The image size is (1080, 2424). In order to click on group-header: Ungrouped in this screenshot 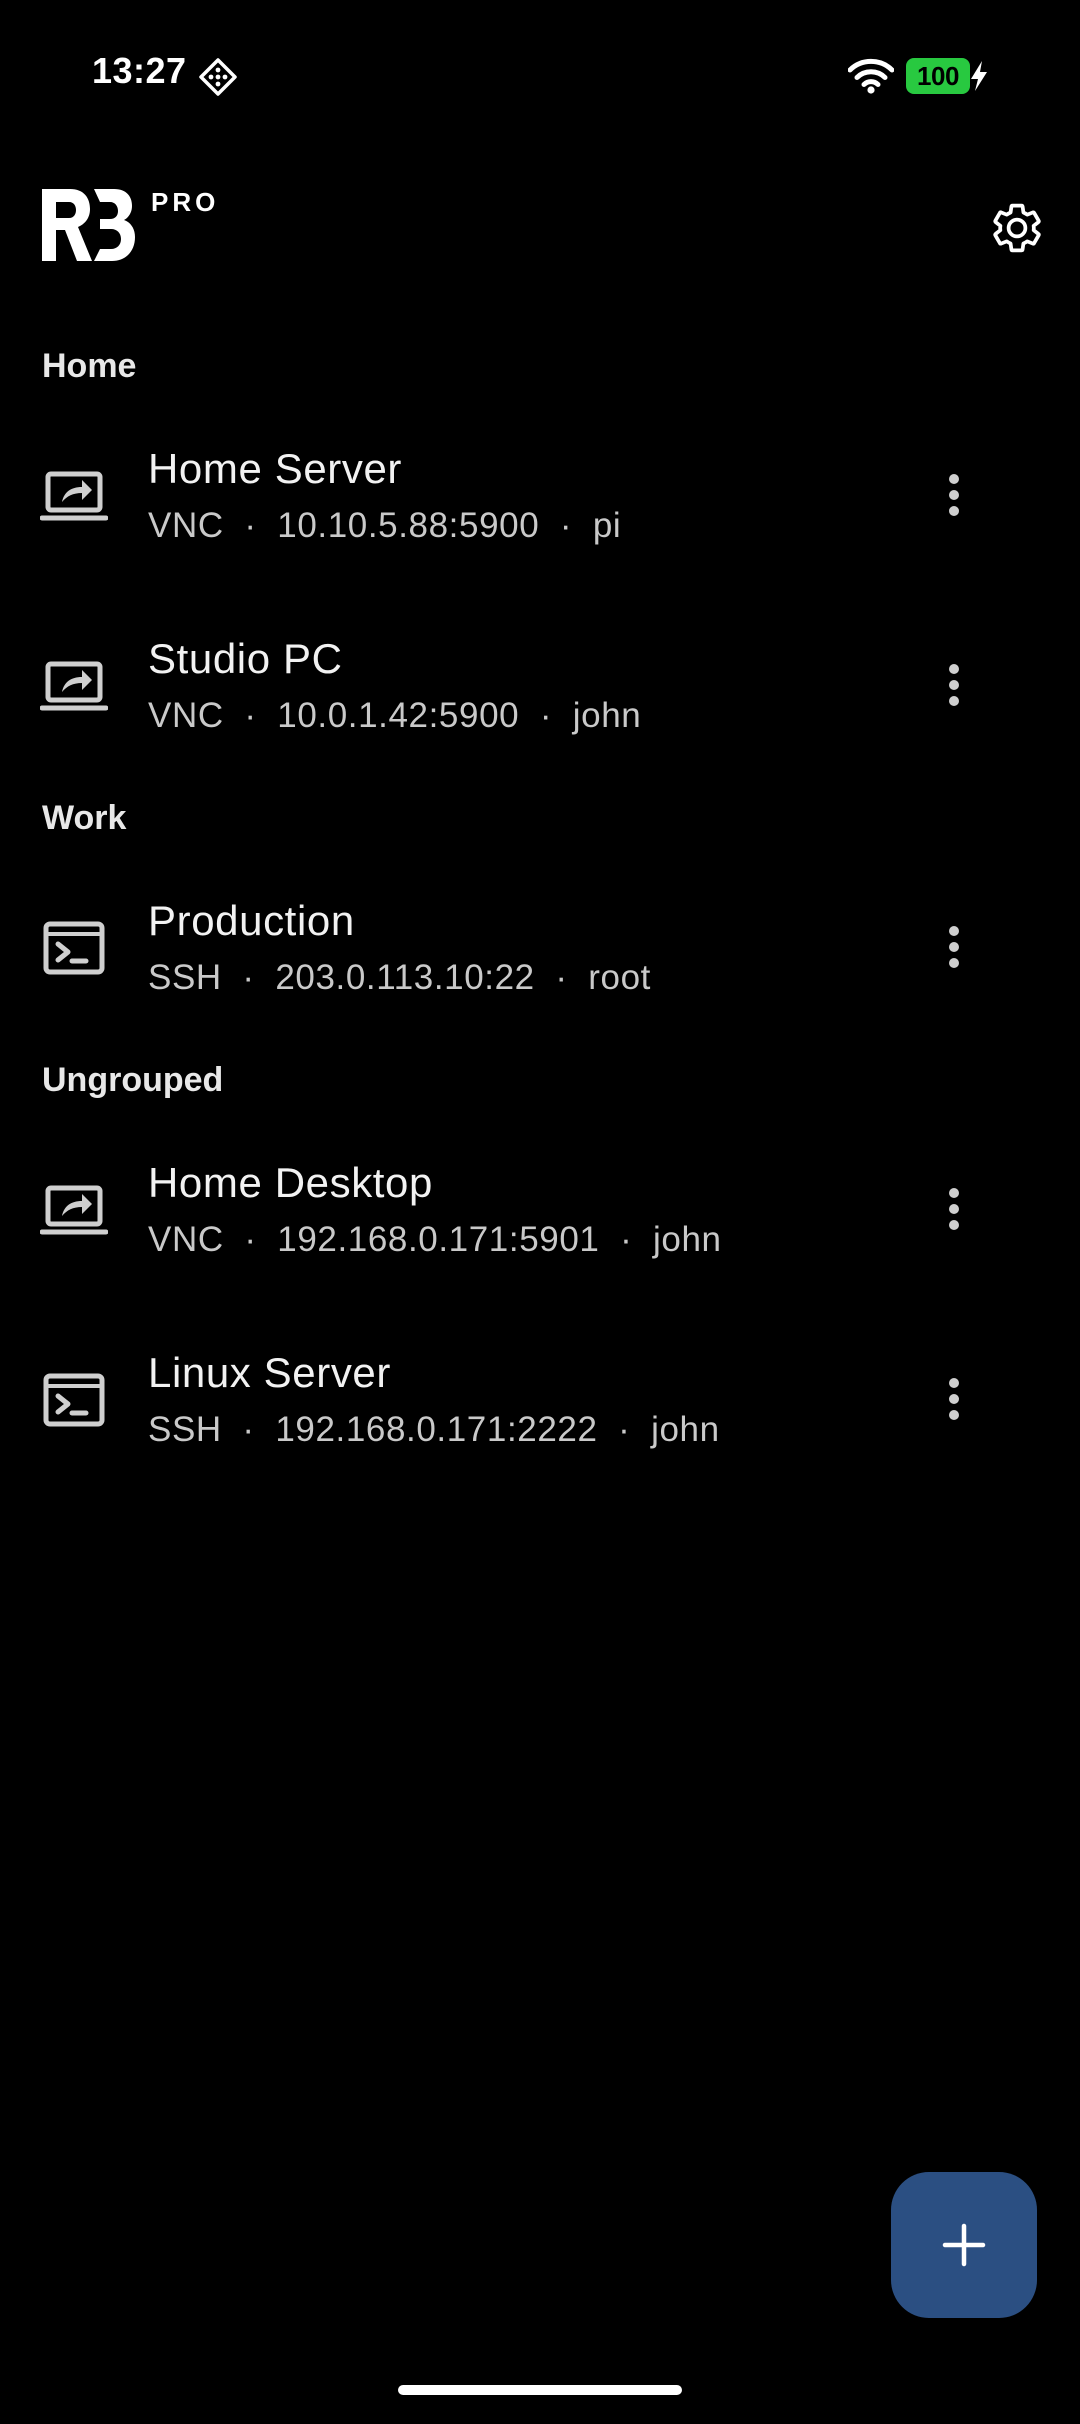, I will do `click(133, 1079)`.